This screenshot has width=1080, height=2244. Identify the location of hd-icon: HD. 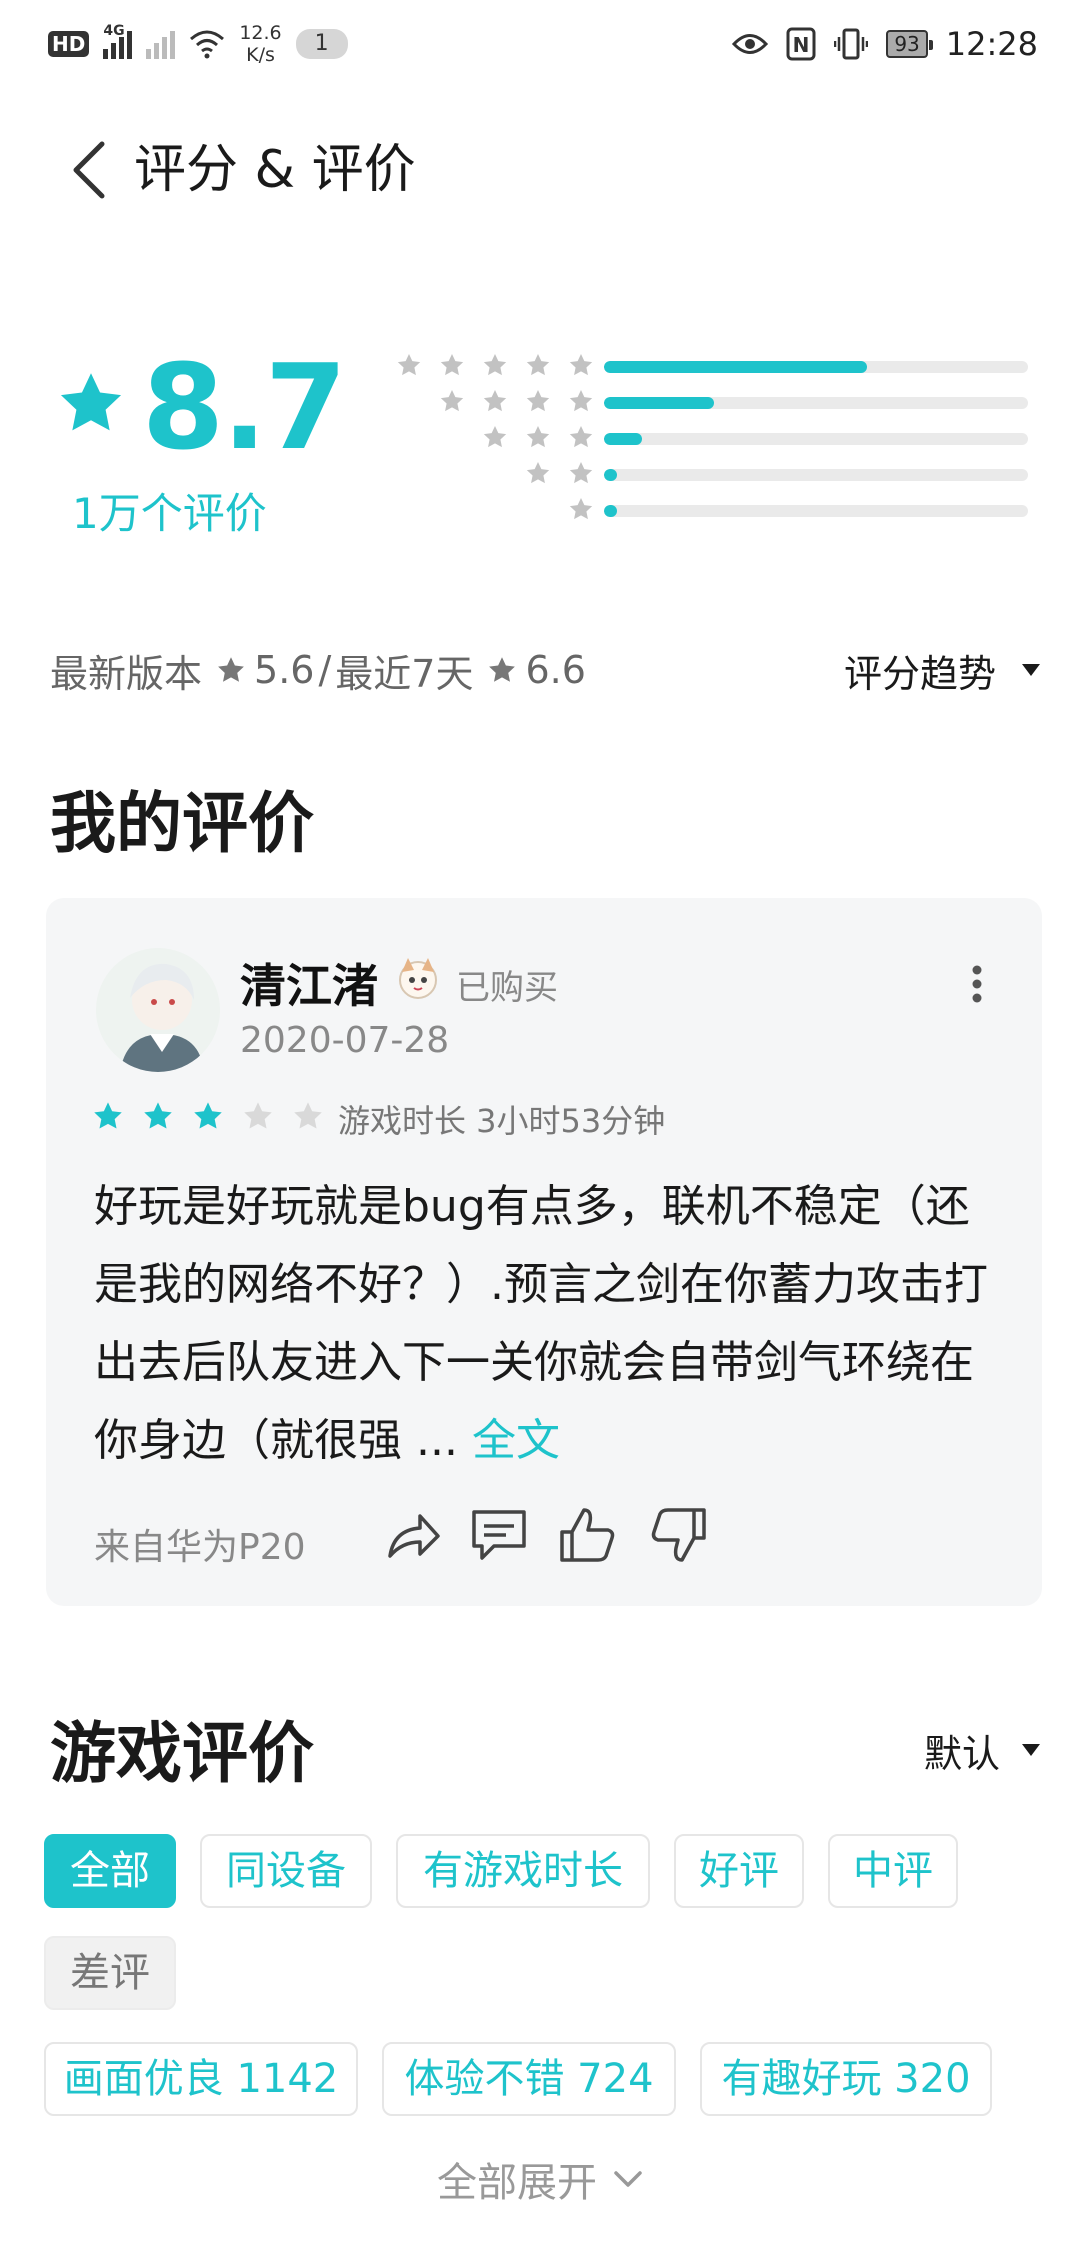
(69, 44).